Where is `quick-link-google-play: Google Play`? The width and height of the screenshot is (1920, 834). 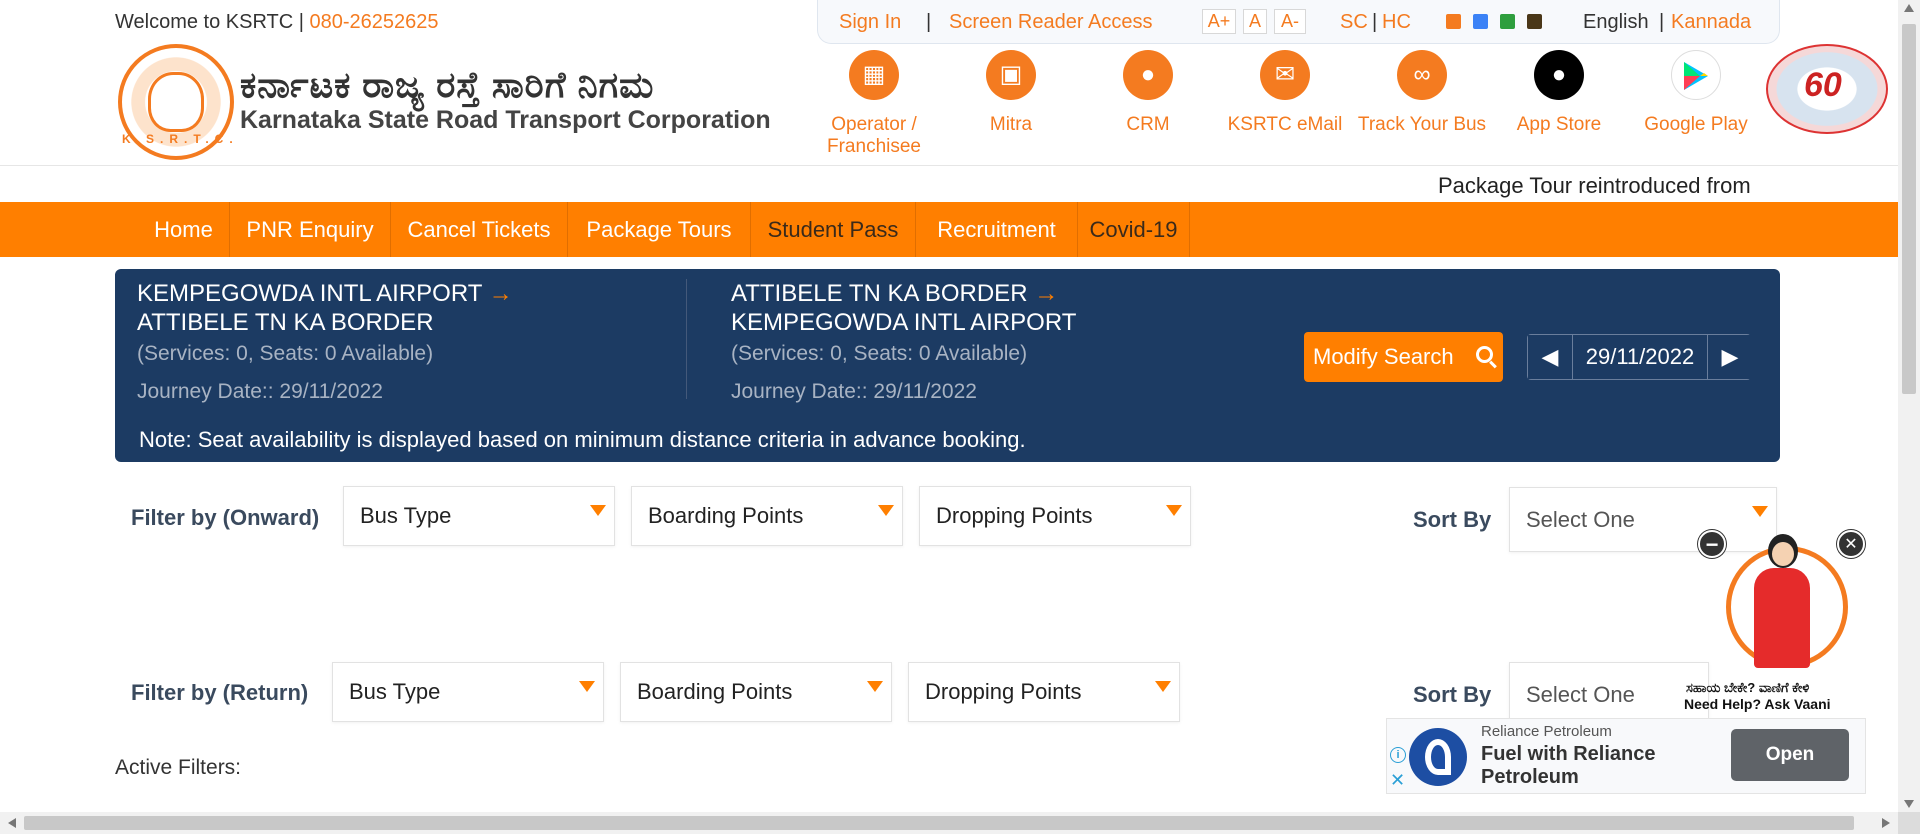
quick-link-google-play: Google Play is located at coordinates (1696, 93).